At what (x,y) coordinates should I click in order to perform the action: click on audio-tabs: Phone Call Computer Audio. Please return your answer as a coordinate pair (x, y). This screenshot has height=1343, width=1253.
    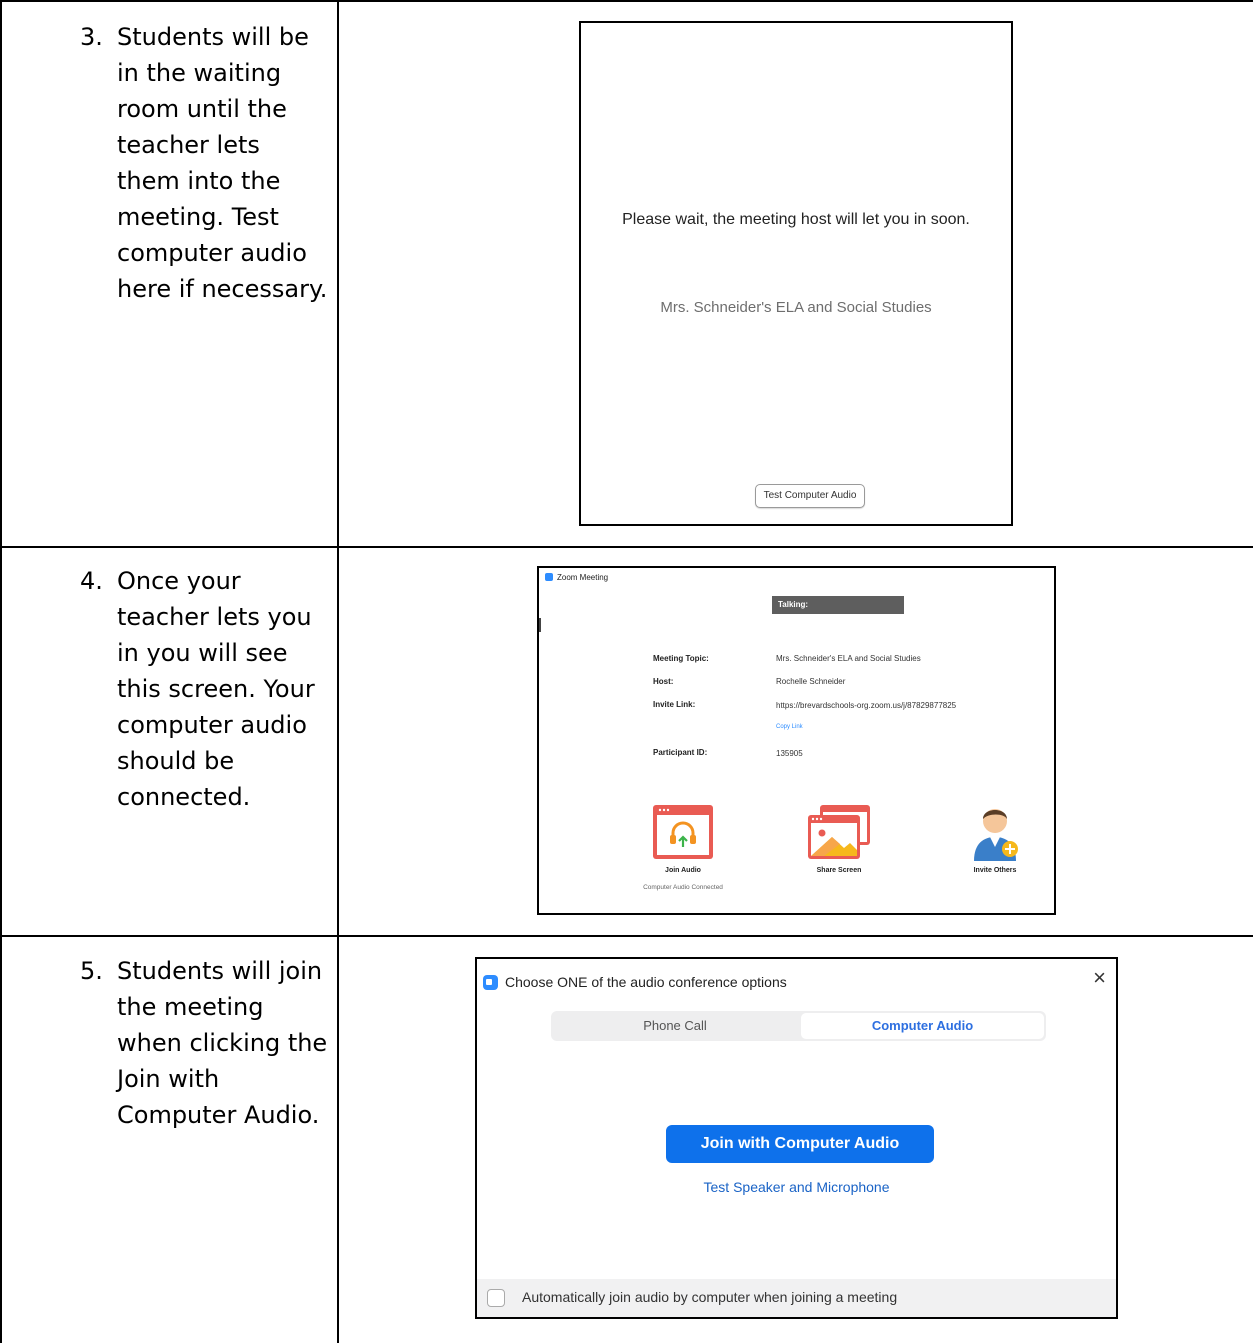
    Looking at the image, I should click on (798, 1026).